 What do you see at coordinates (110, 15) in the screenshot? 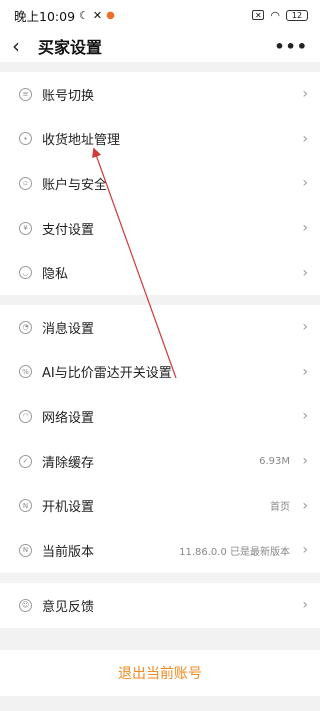
I see `app-notification-icon: ●` at bounding box center [110, 15].